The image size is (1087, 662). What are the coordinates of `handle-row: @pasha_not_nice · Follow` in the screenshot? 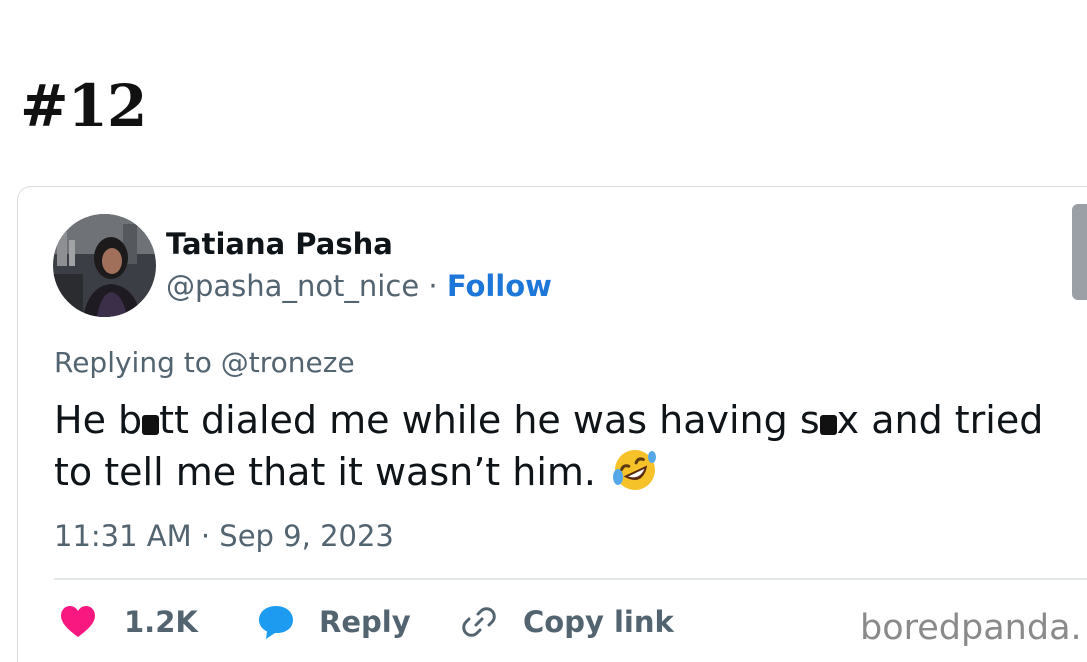 It's located at (359, 286).